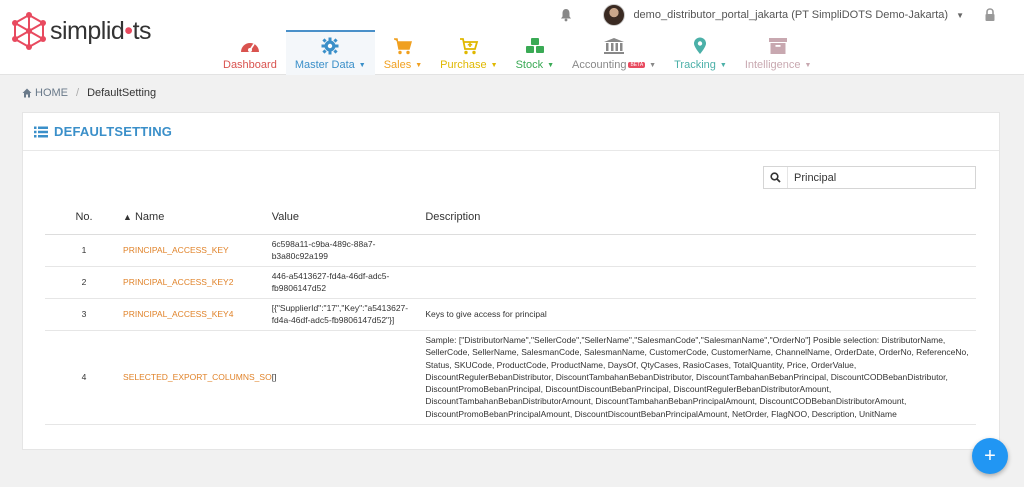  Describe the element at coordinates (772, 65) in the screenshot. I see `nav-label-text: Intelligence` at that location.